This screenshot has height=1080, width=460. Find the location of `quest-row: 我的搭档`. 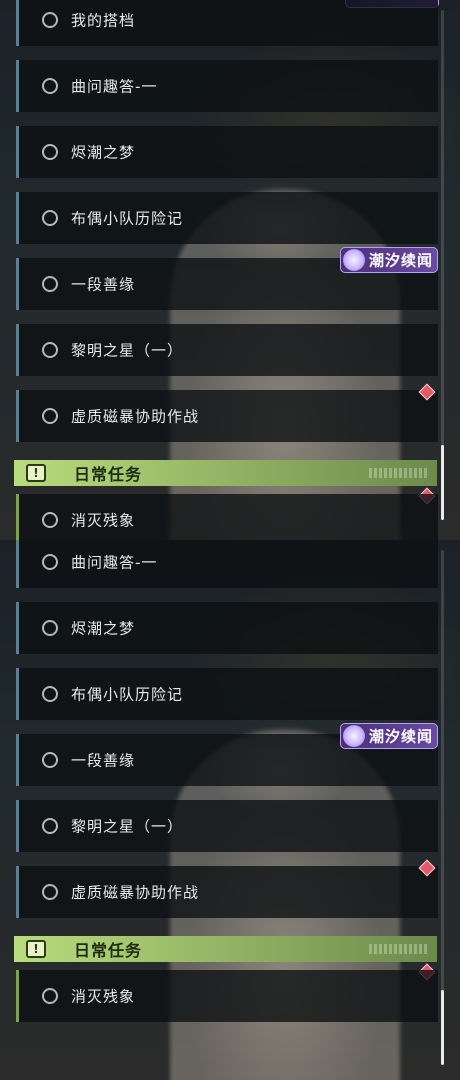

quest-row: 我的搭档 is located at coordinates (227, 23).